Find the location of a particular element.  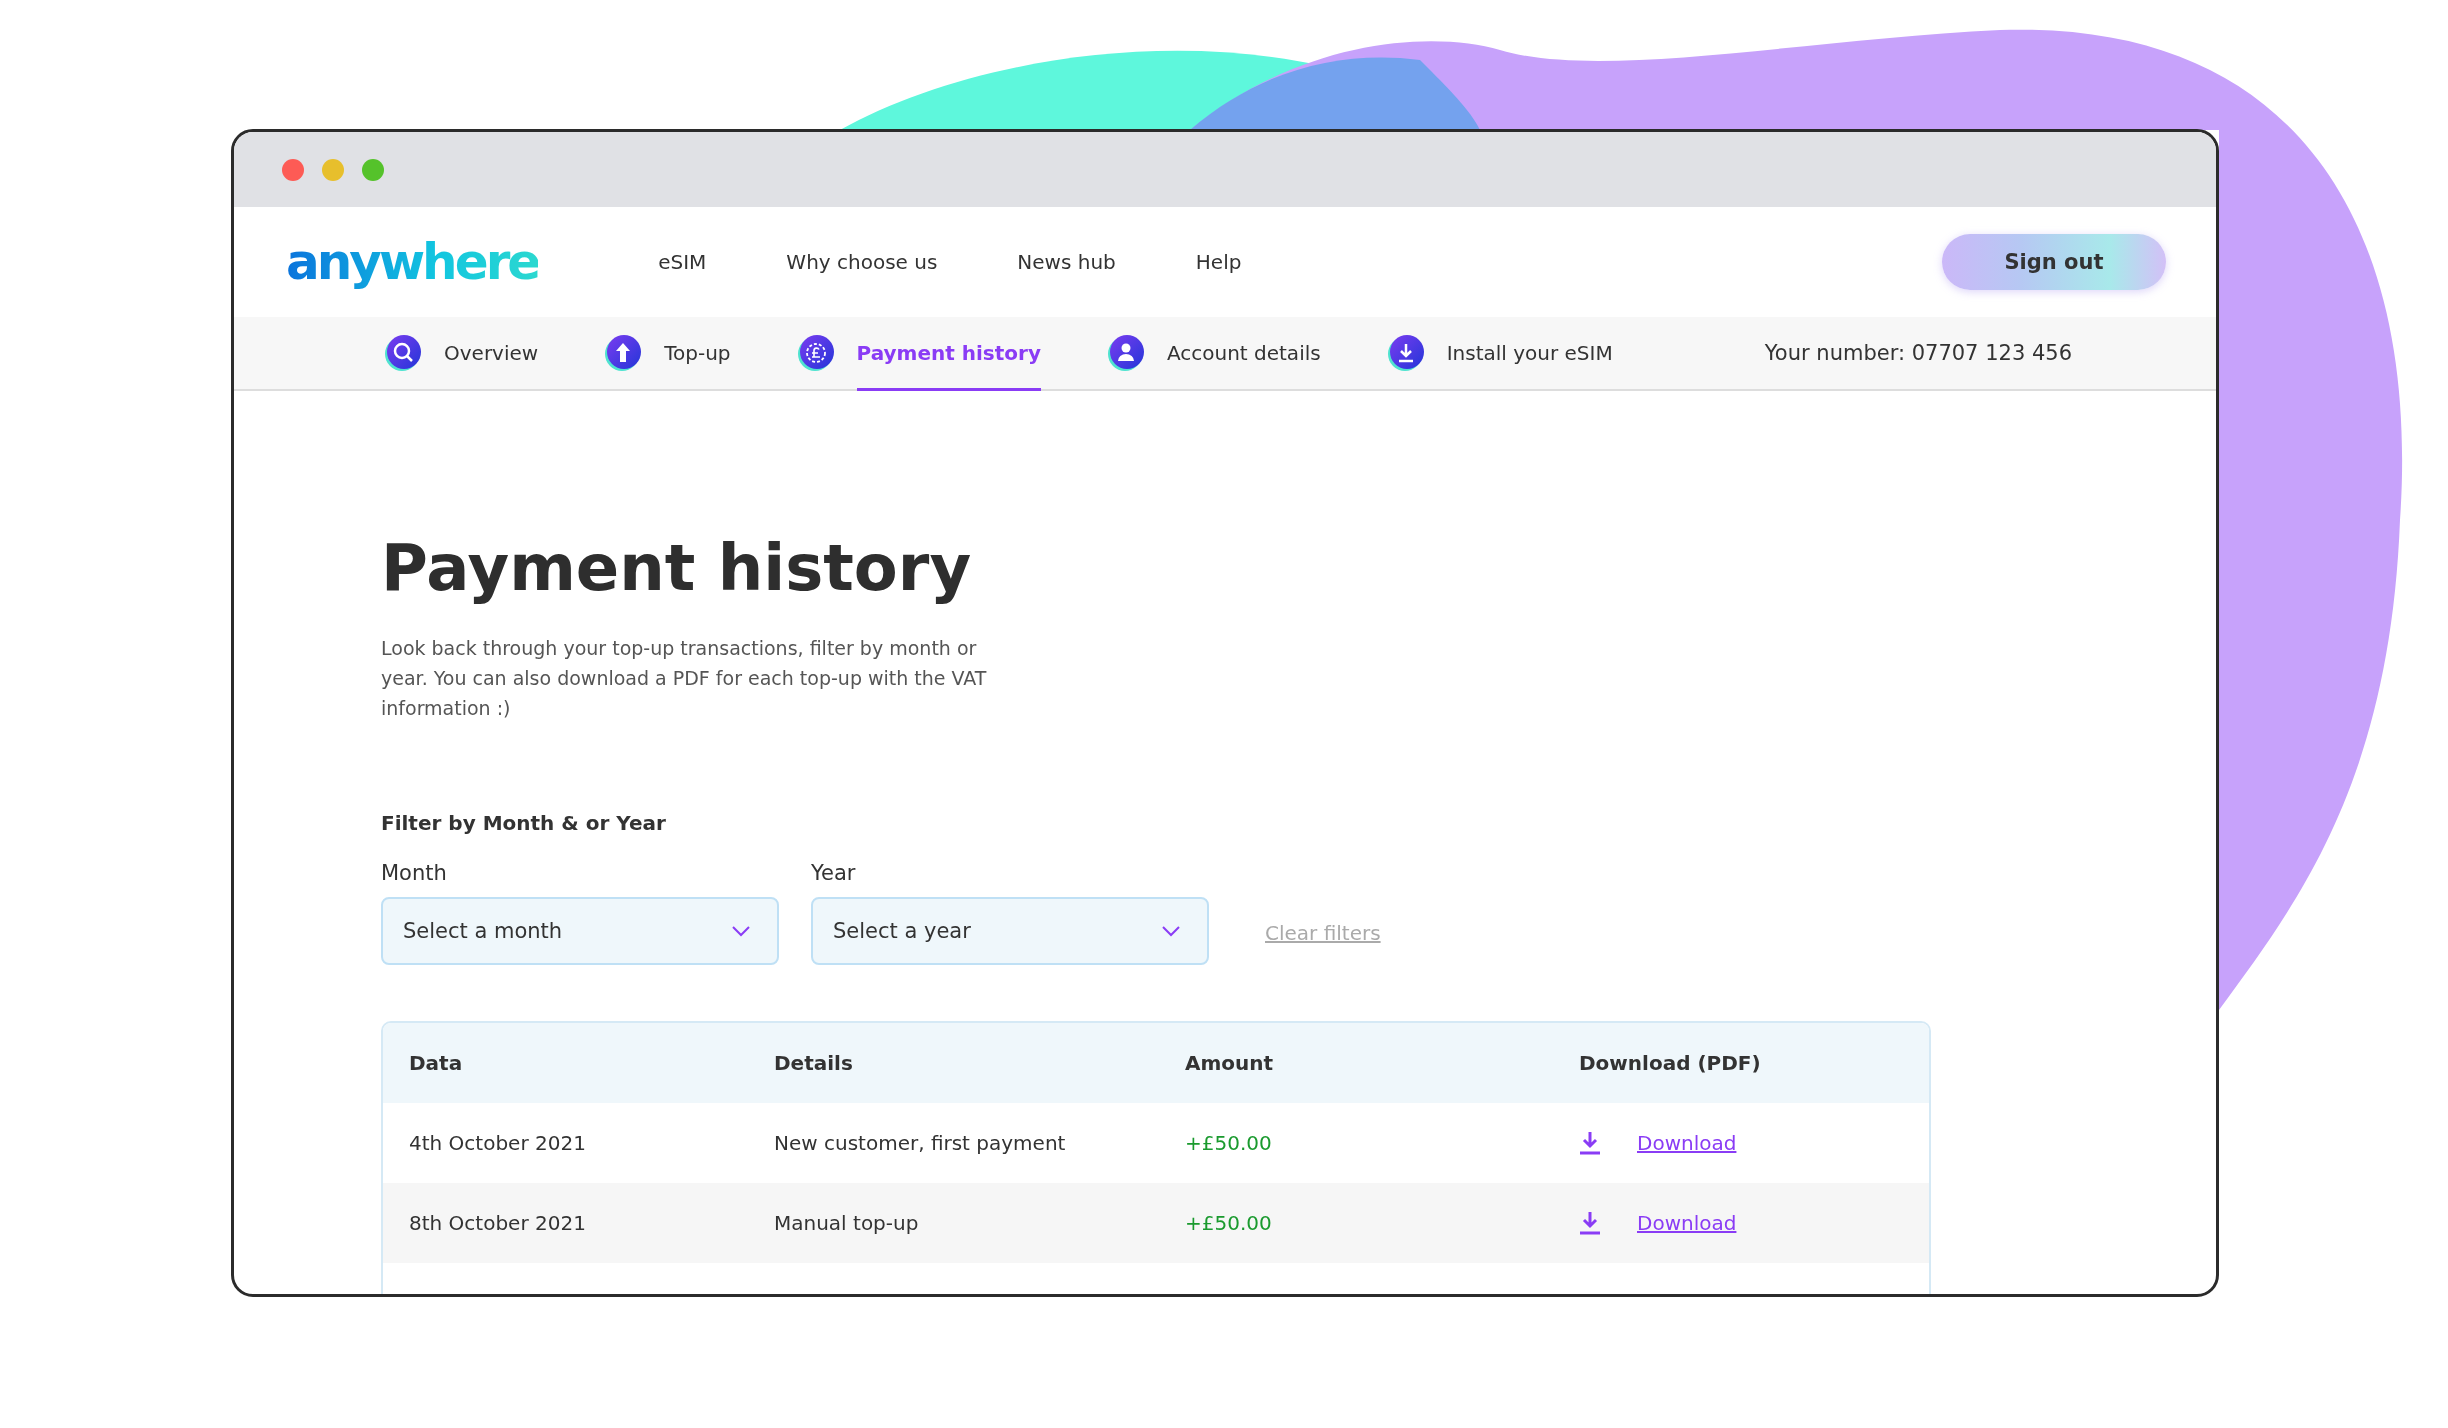

details-cell-text: Manual top-up is located at coordinates (847, 1223).